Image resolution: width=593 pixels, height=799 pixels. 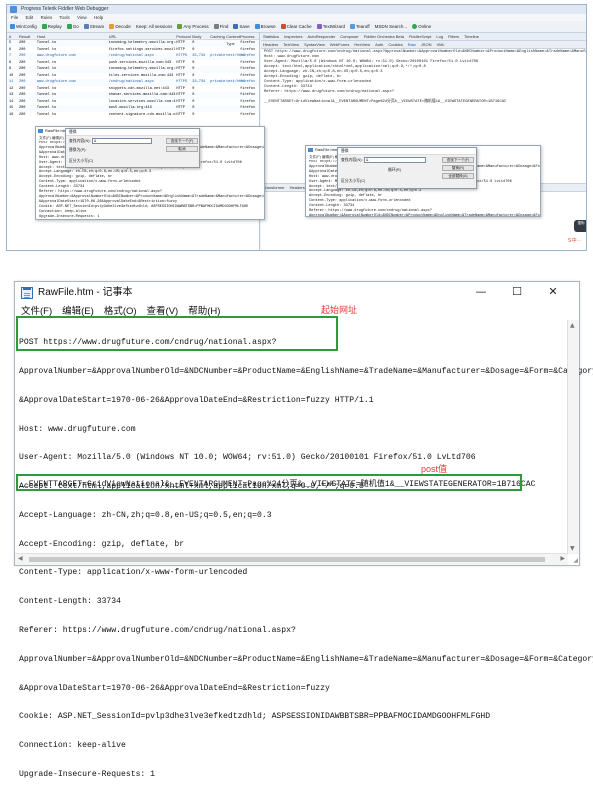 What do you see at coordinates (577, 241) in the screenshot?
I see `ime-tray: S中··` at bounding box center [577, 241].